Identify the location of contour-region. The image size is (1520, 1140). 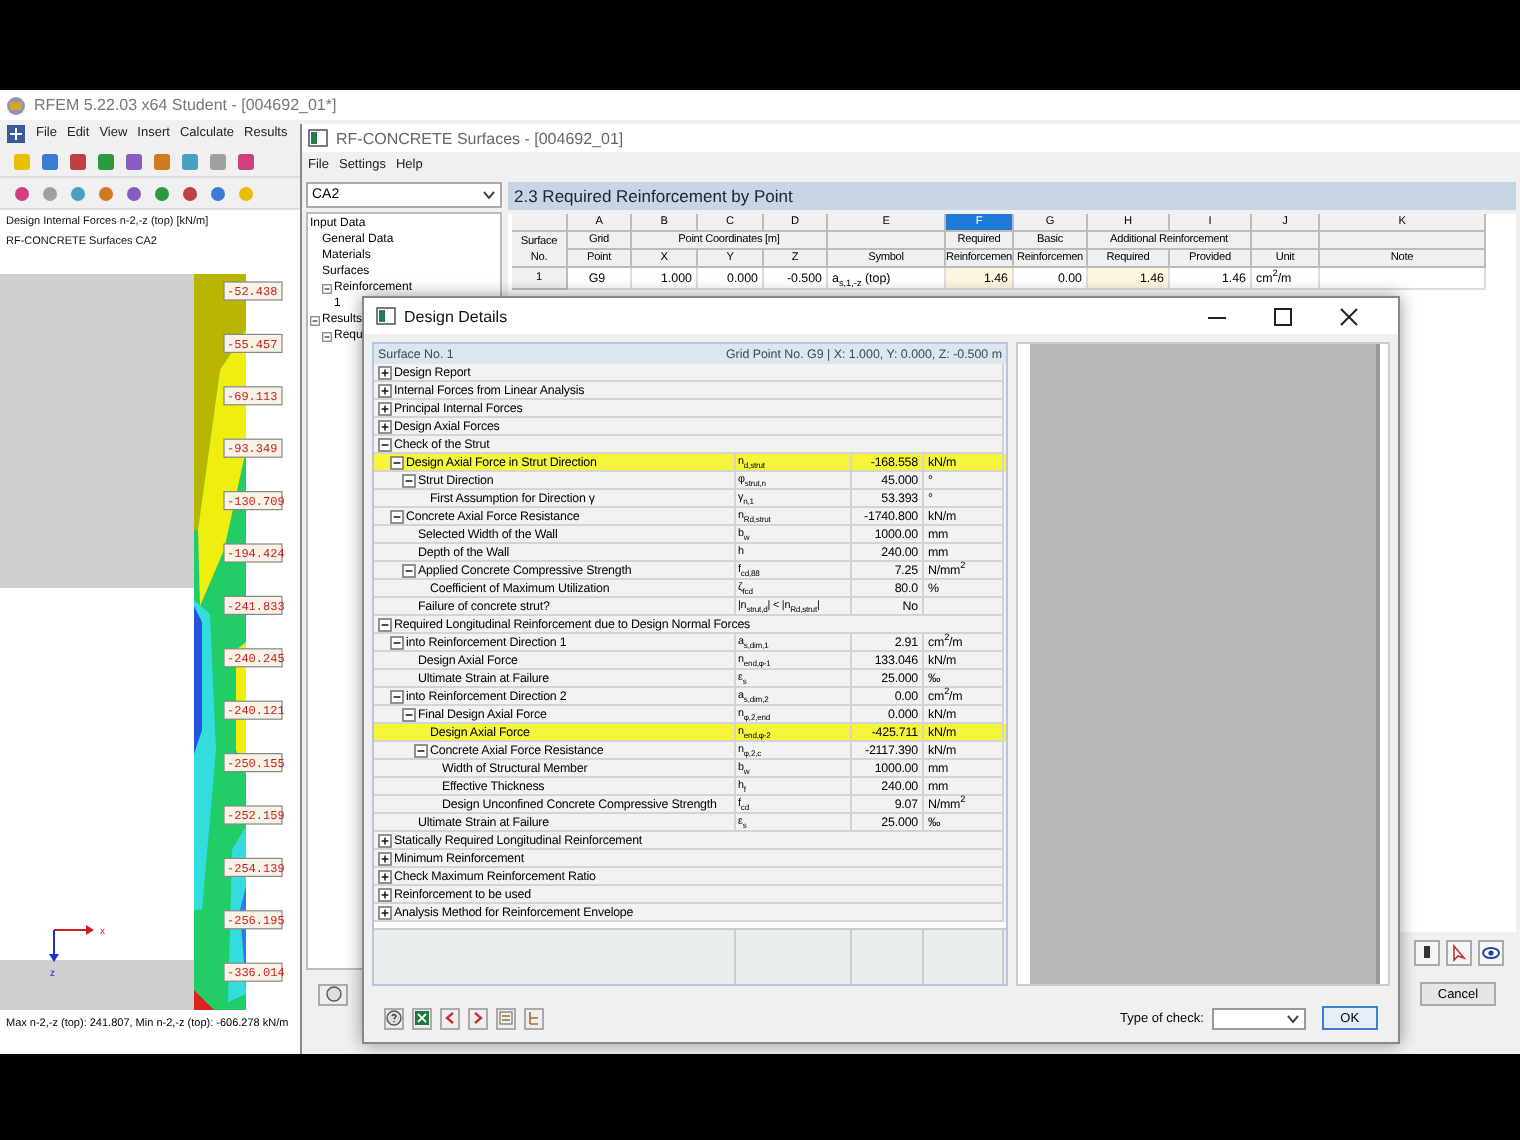
(204, 1000).